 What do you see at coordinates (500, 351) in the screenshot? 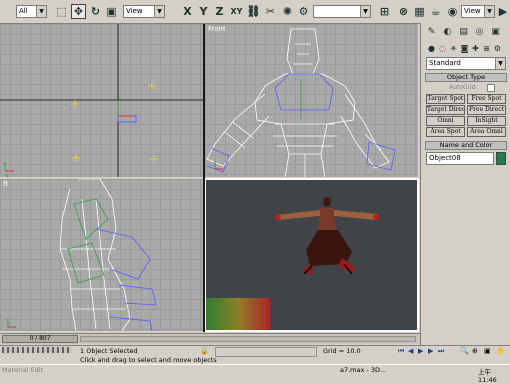
I see `pan-icon: ✋` at bounding box center [500, 351].